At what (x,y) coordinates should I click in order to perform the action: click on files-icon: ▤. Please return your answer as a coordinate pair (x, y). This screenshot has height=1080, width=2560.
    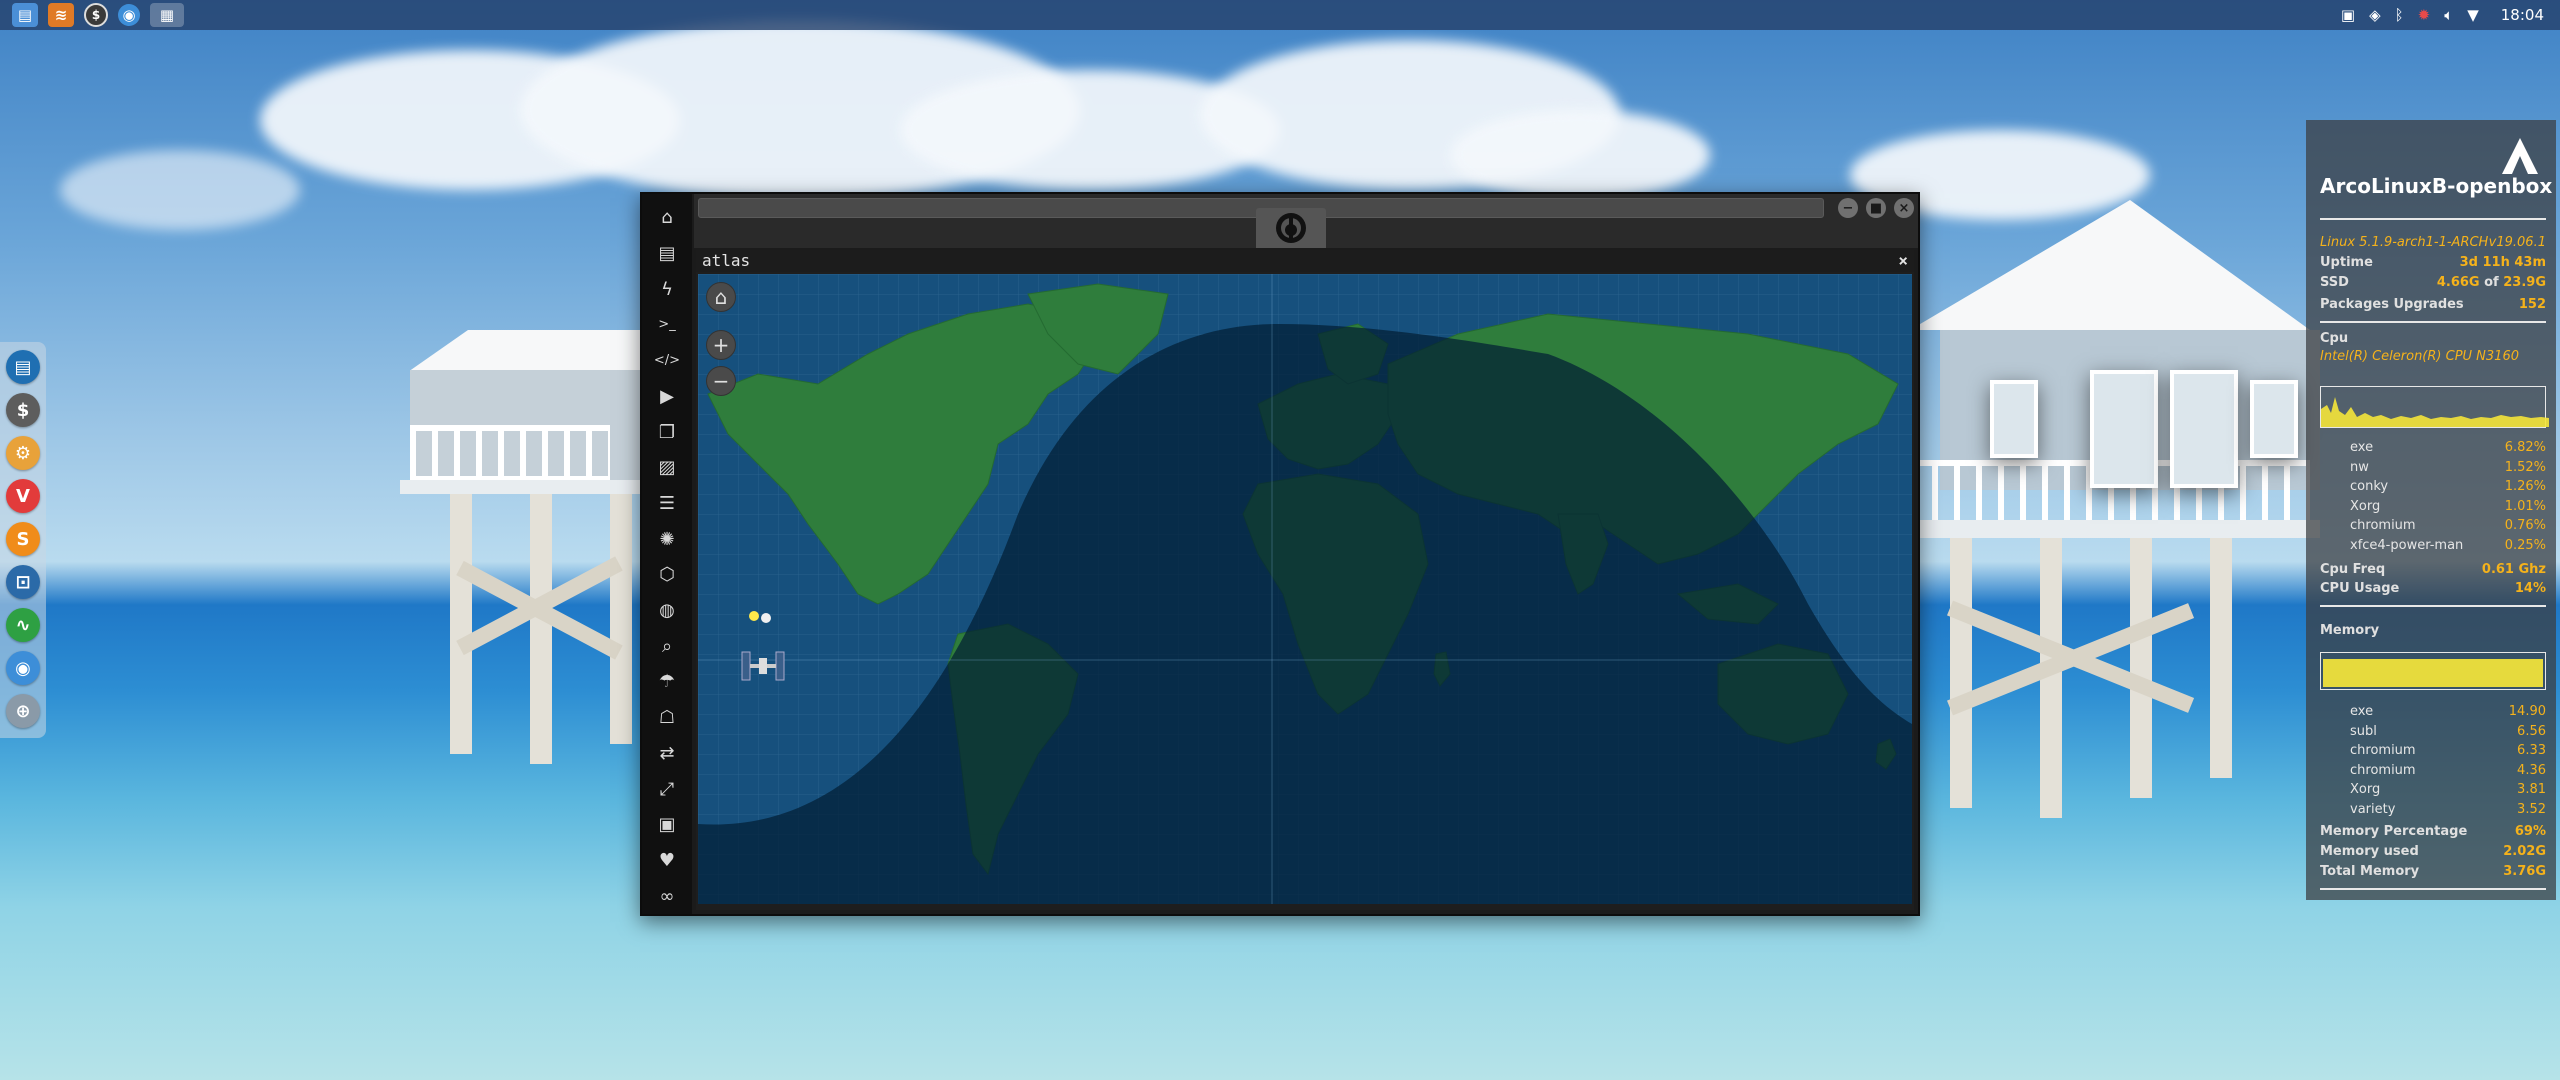
    Looking at the image, I should click on (23, 367).